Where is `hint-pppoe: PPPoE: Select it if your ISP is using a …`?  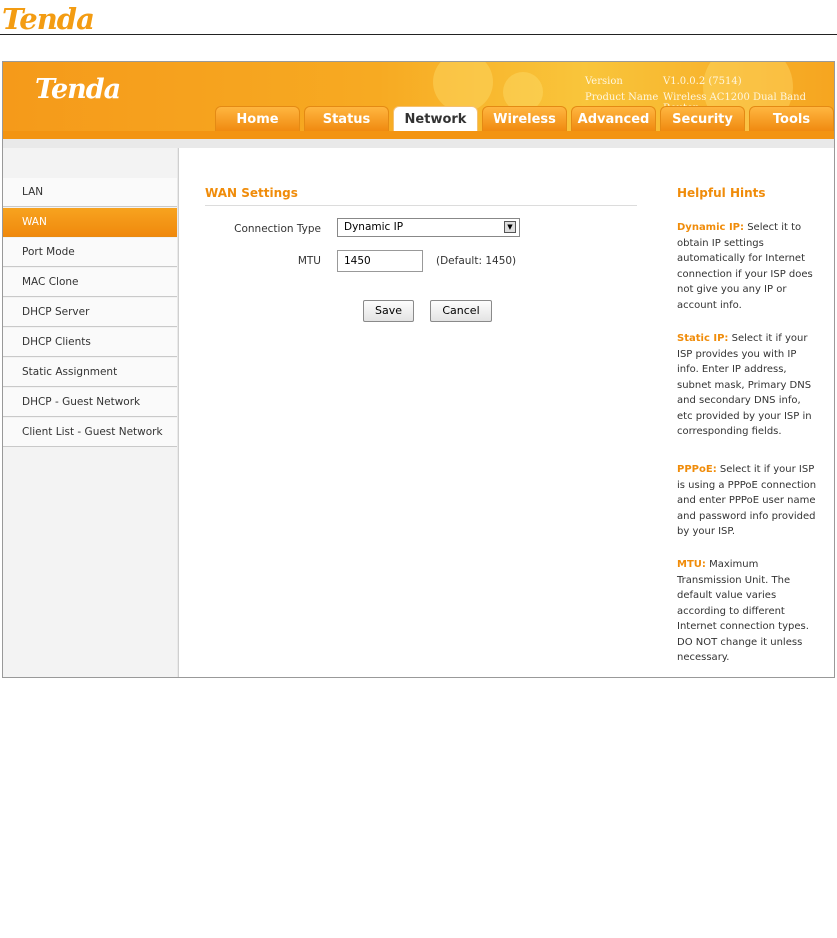 hint-pppoe: PPPoE: Select it if your ISP is using a … is located at coordinates (747, 501).